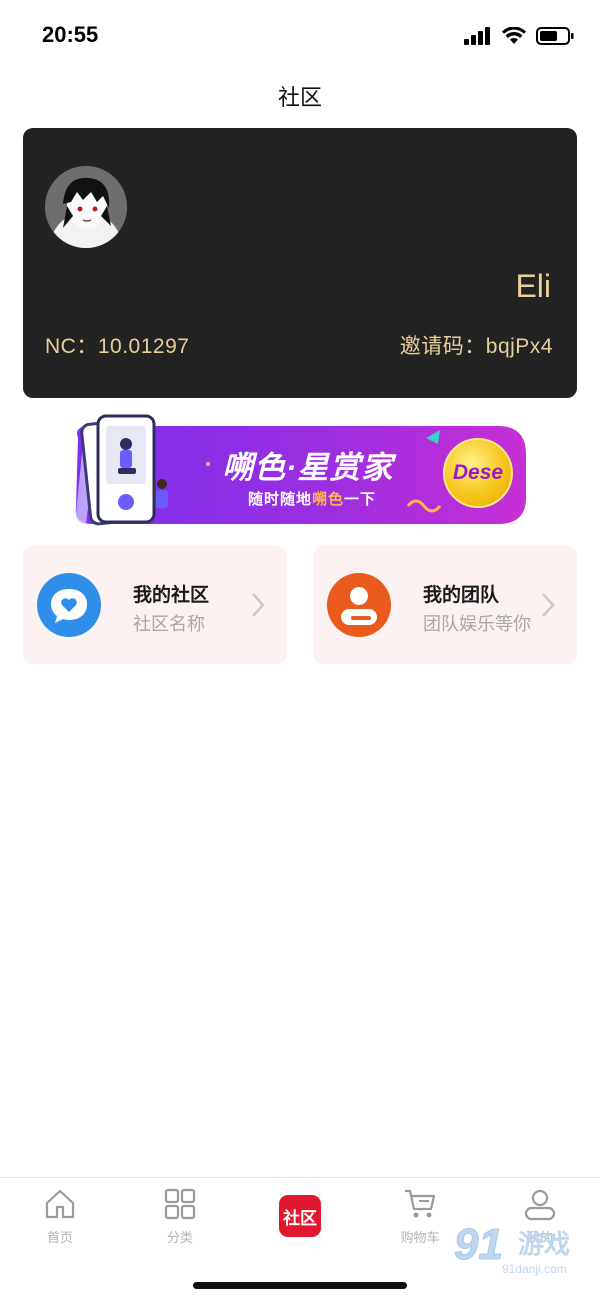  I want to click on grid-icon, so click(180, 1204).